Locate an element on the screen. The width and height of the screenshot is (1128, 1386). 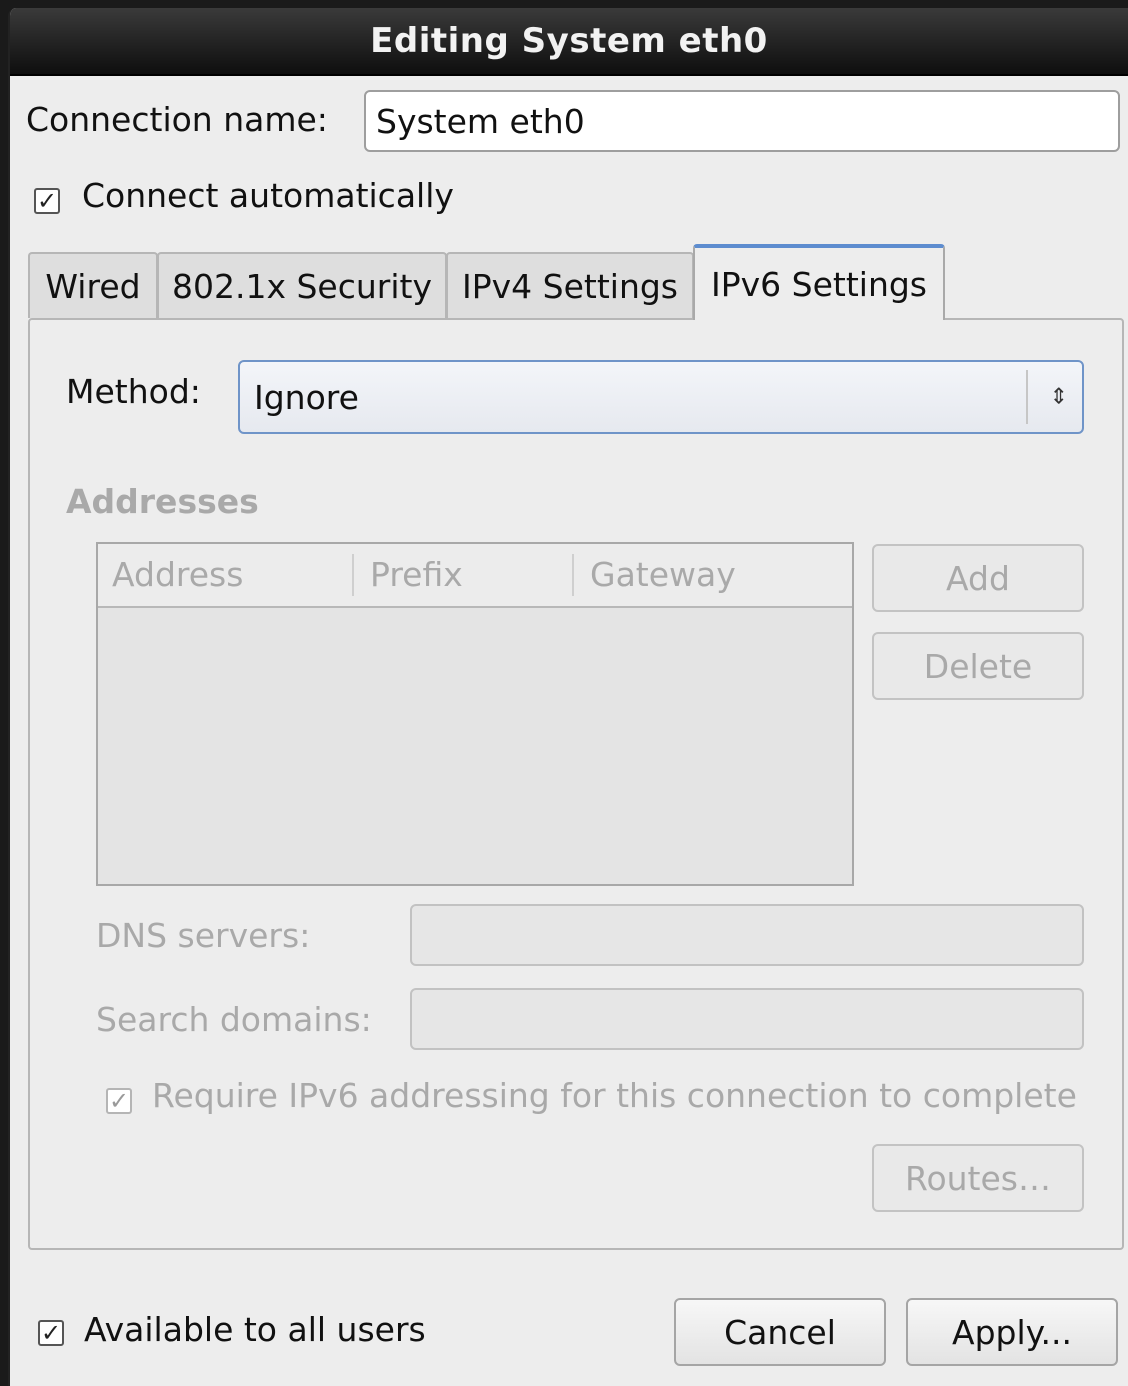
tab-802-1x-security: 802.1x Security is located at coordinates (302, 285).